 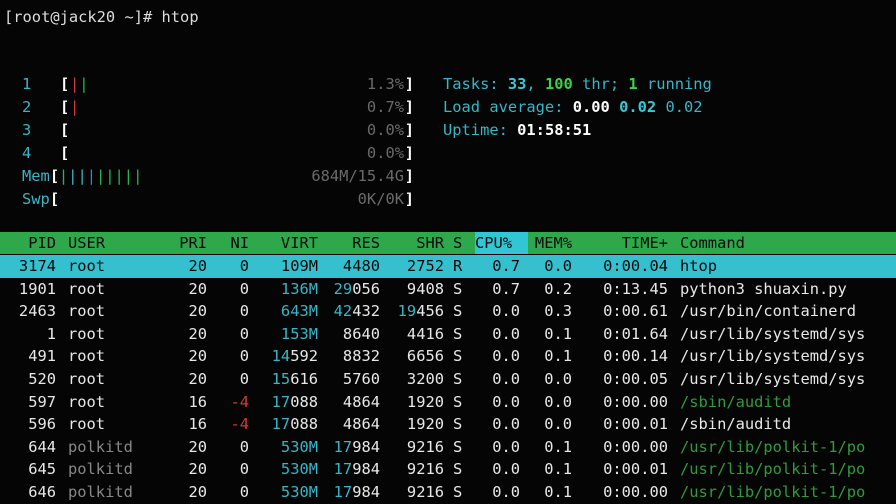 I want to click on column-header-cpu: CPU%, so click(x=501, y=243).